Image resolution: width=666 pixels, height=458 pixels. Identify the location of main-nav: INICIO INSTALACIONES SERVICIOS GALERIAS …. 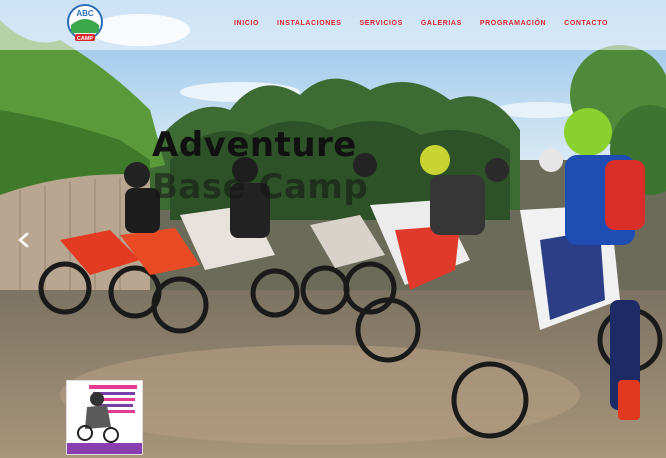
(412, 23).